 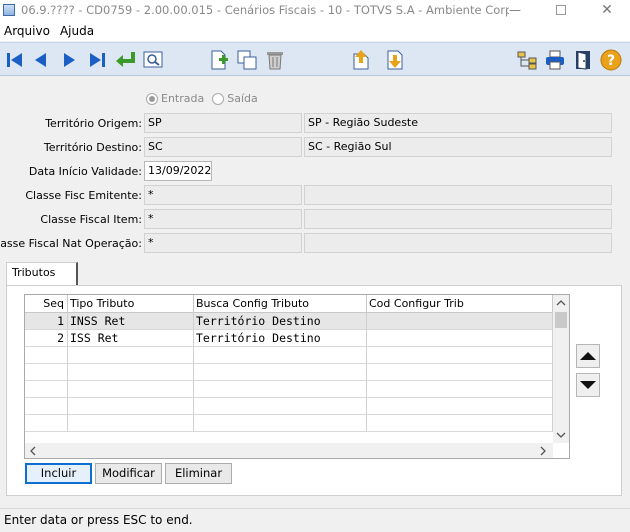 I want to click on classe-nat-code: *, so click(x=223, y=243).